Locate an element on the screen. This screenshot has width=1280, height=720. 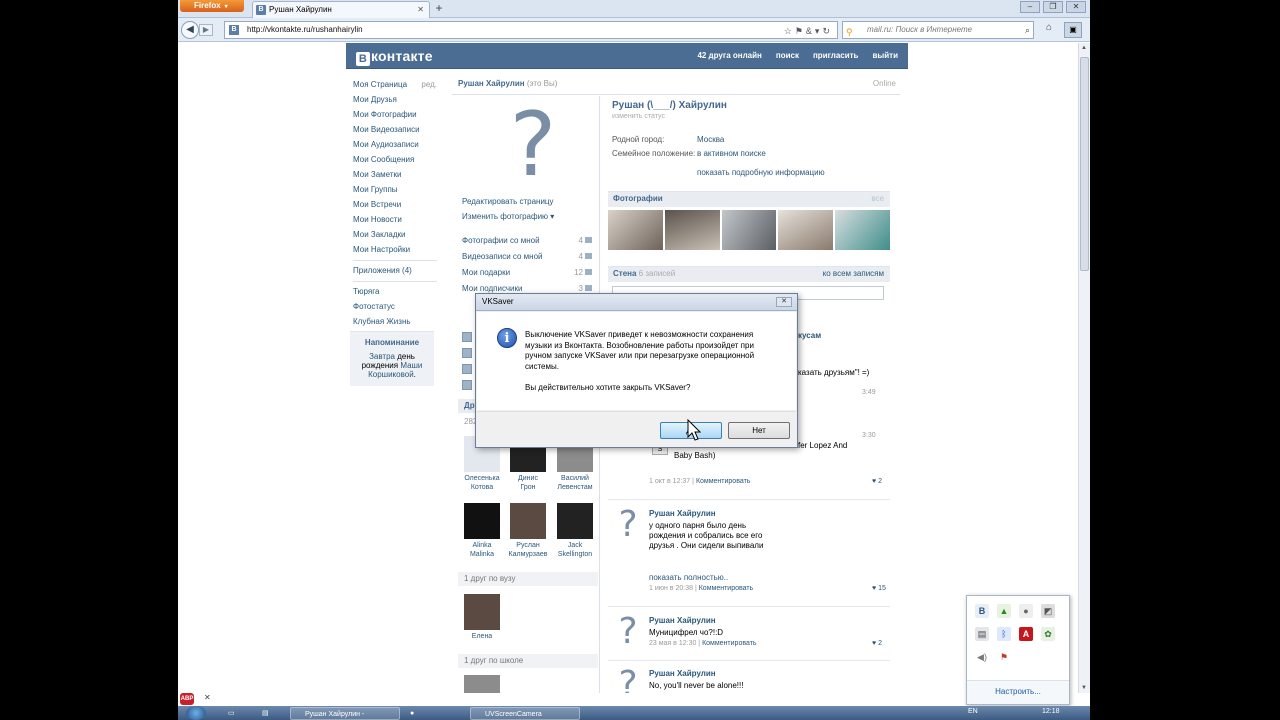
flag-tray-icon: ⚑ is located at coordinates (1004, 657).